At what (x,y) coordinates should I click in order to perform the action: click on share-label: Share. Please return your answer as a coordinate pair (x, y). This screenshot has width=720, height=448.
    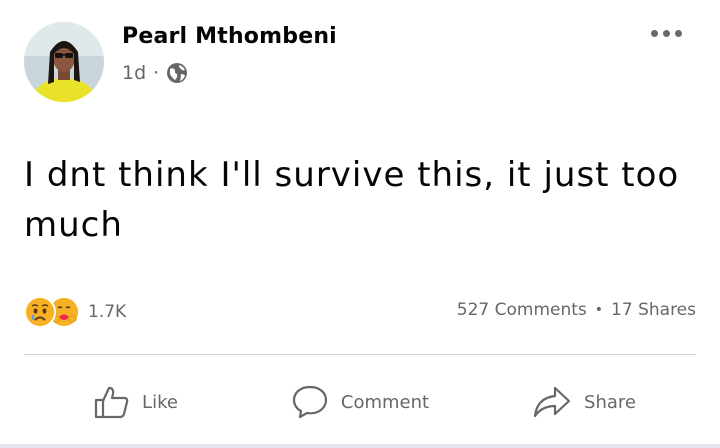
    Looking at the image, I should click on (610, 402).